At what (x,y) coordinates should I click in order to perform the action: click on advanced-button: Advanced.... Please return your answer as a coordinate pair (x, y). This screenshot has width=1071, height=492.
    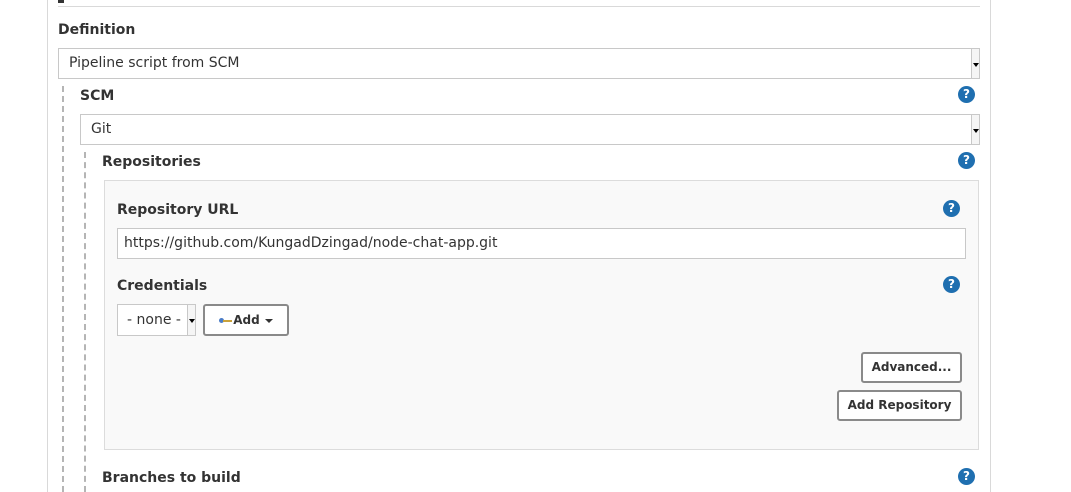
    Looking at the image, I should click on (911, 367).